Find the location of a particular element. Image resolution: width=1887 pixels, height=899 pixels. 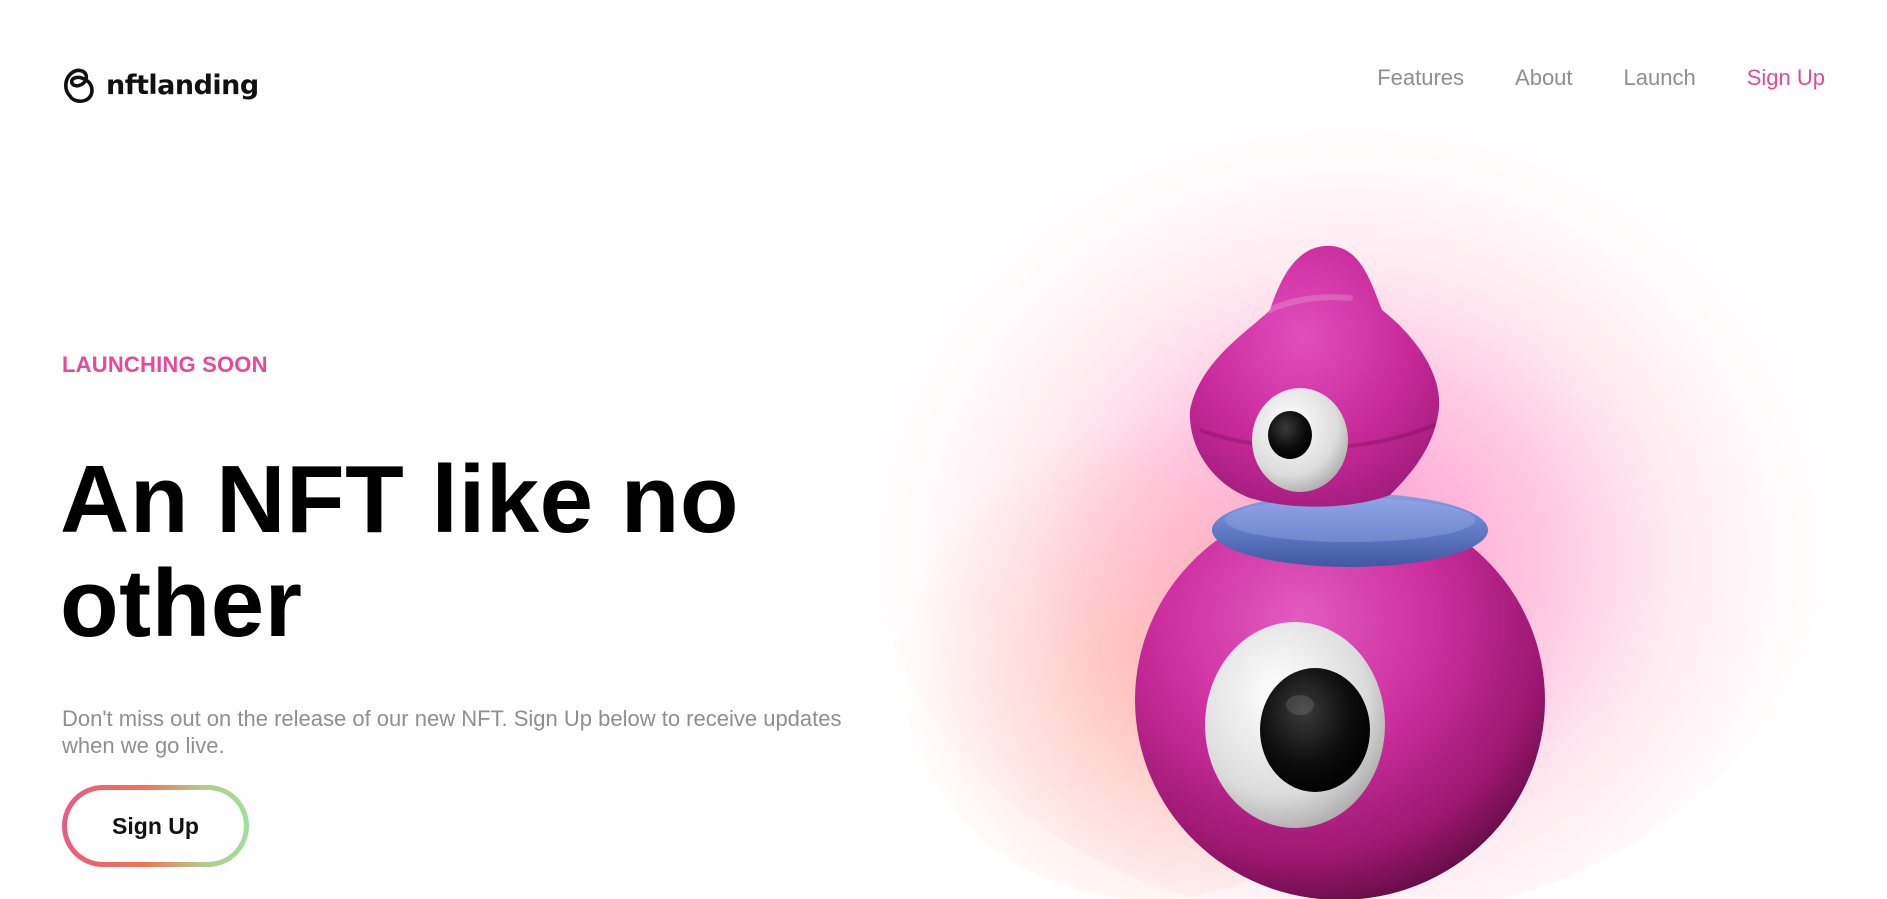

signup-button: Sign Up is located at coordinates (155, 826).